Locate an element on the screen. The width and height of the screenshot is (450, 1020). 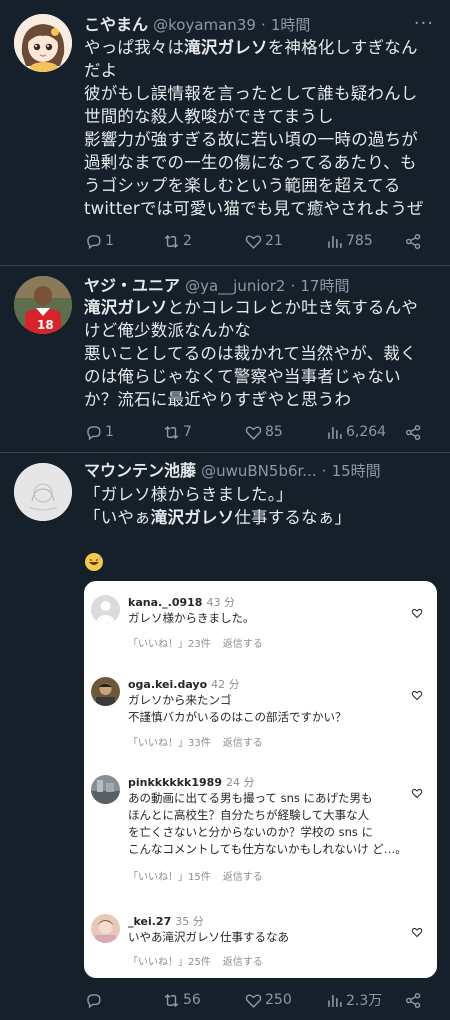
retweet-button: 7 is located at coordinates (177, 432).